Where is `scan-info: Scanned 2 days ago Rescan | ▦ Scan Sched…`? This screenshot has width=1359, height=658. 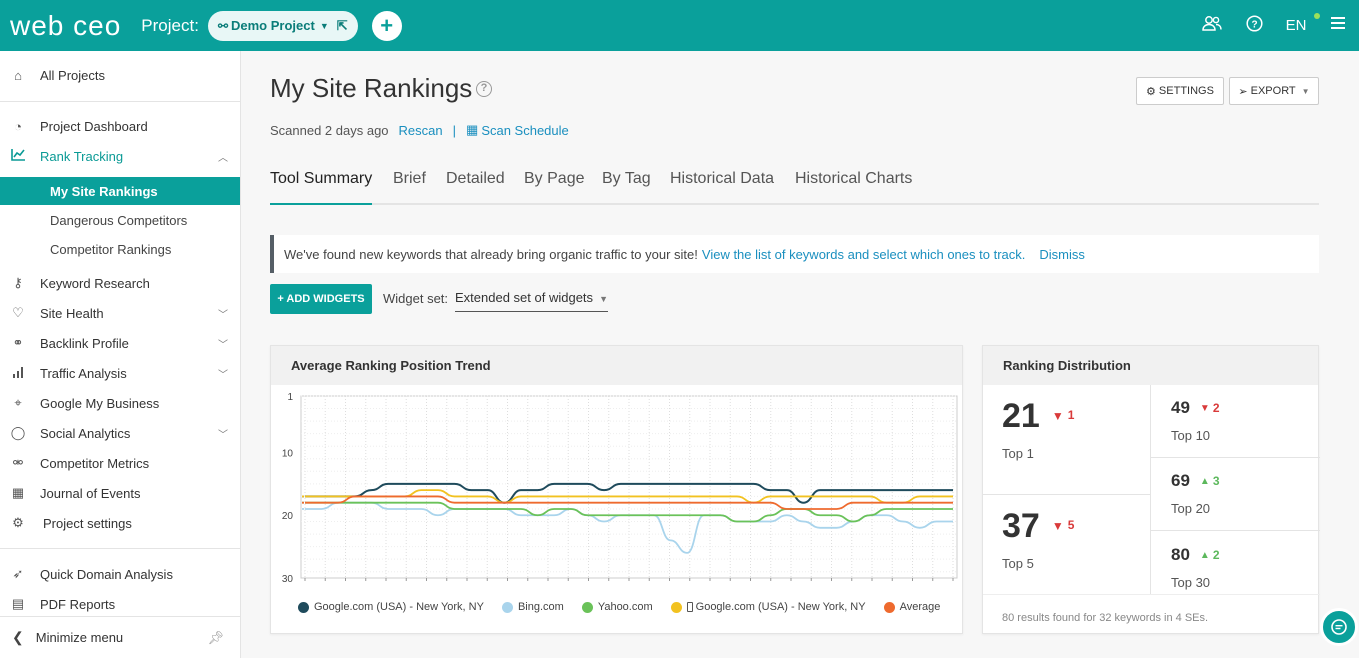
scan-info: Scanned 2 days ago Rescan | ▦ Scan Sched… is located at coordinates (419, 130).